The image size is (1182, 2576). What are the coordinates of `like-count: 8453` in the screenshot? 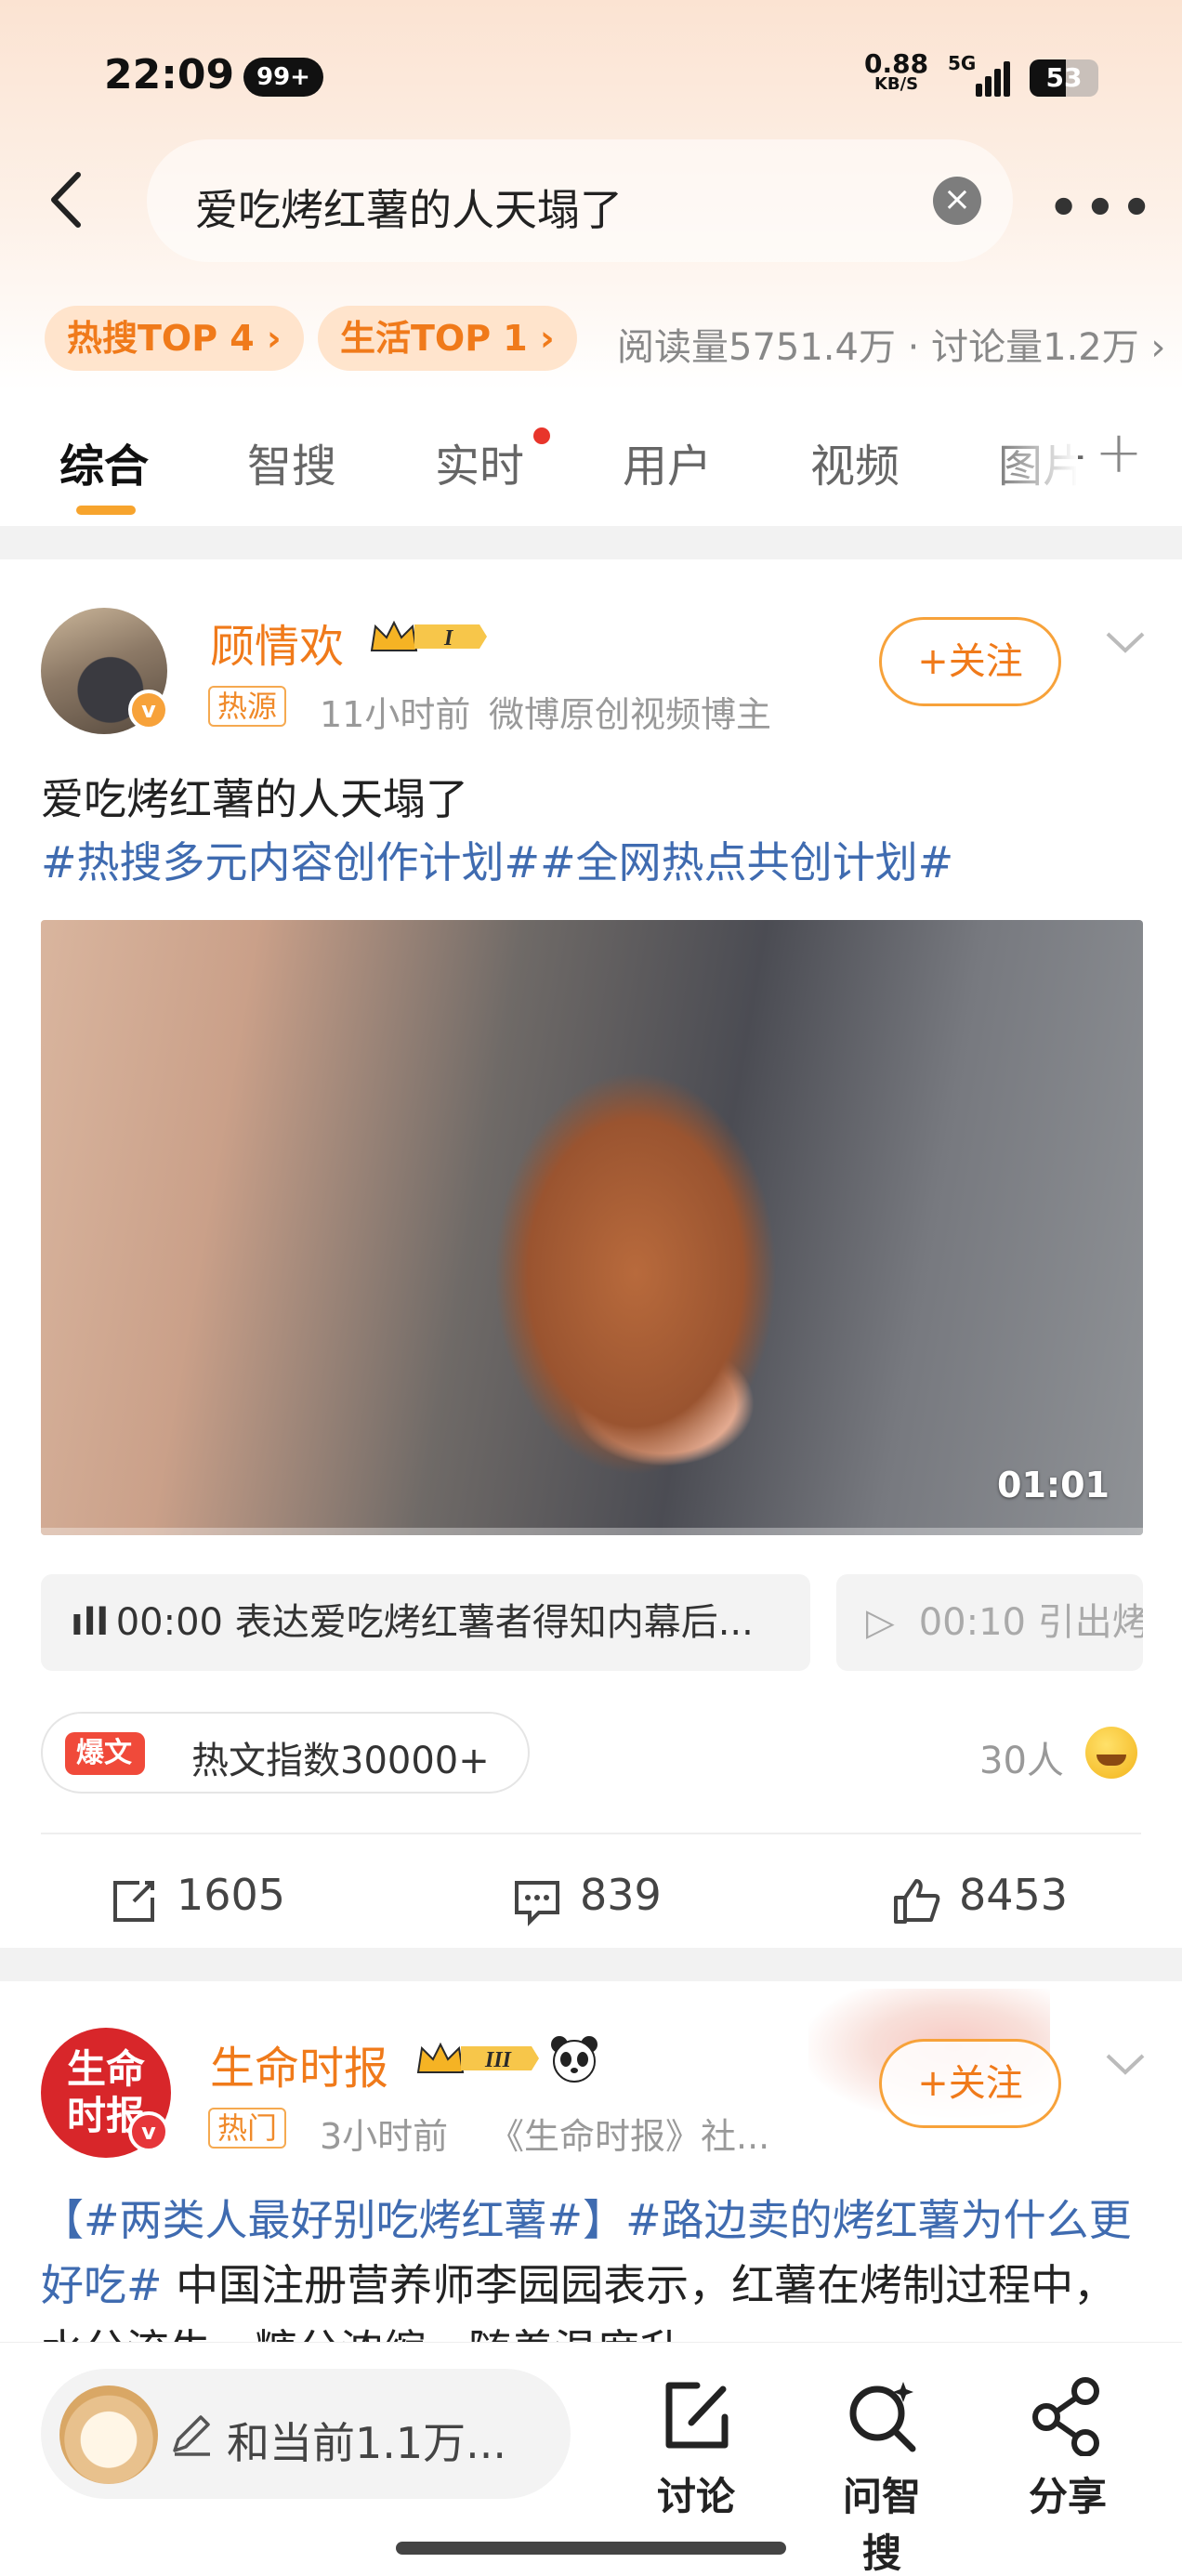 It's located at (1014, 1895).